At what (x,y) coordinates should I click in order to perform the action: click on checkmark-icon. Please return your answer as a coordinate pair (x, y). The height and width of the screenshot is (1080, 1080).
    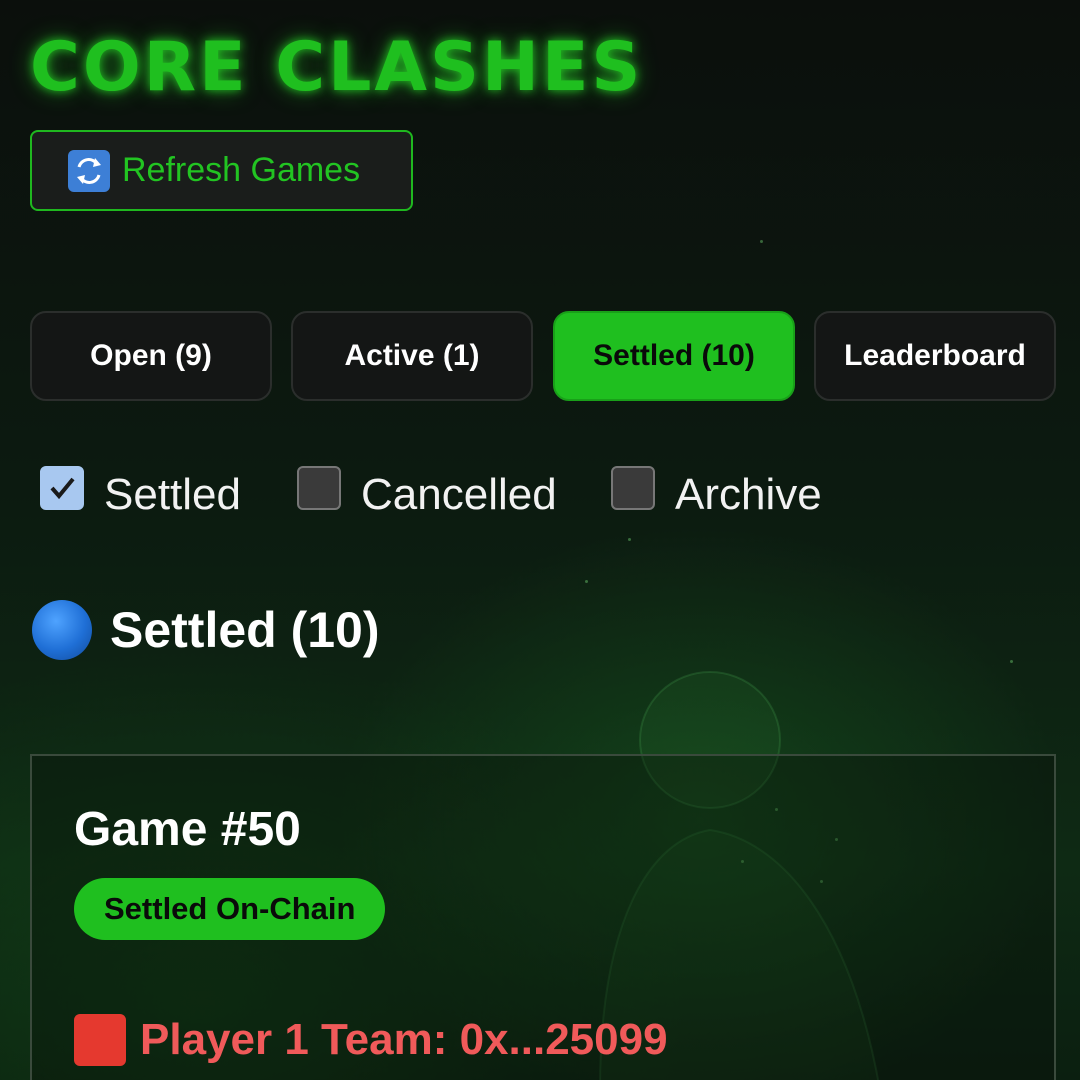
    Looking at the image, I should click on (62, 488).